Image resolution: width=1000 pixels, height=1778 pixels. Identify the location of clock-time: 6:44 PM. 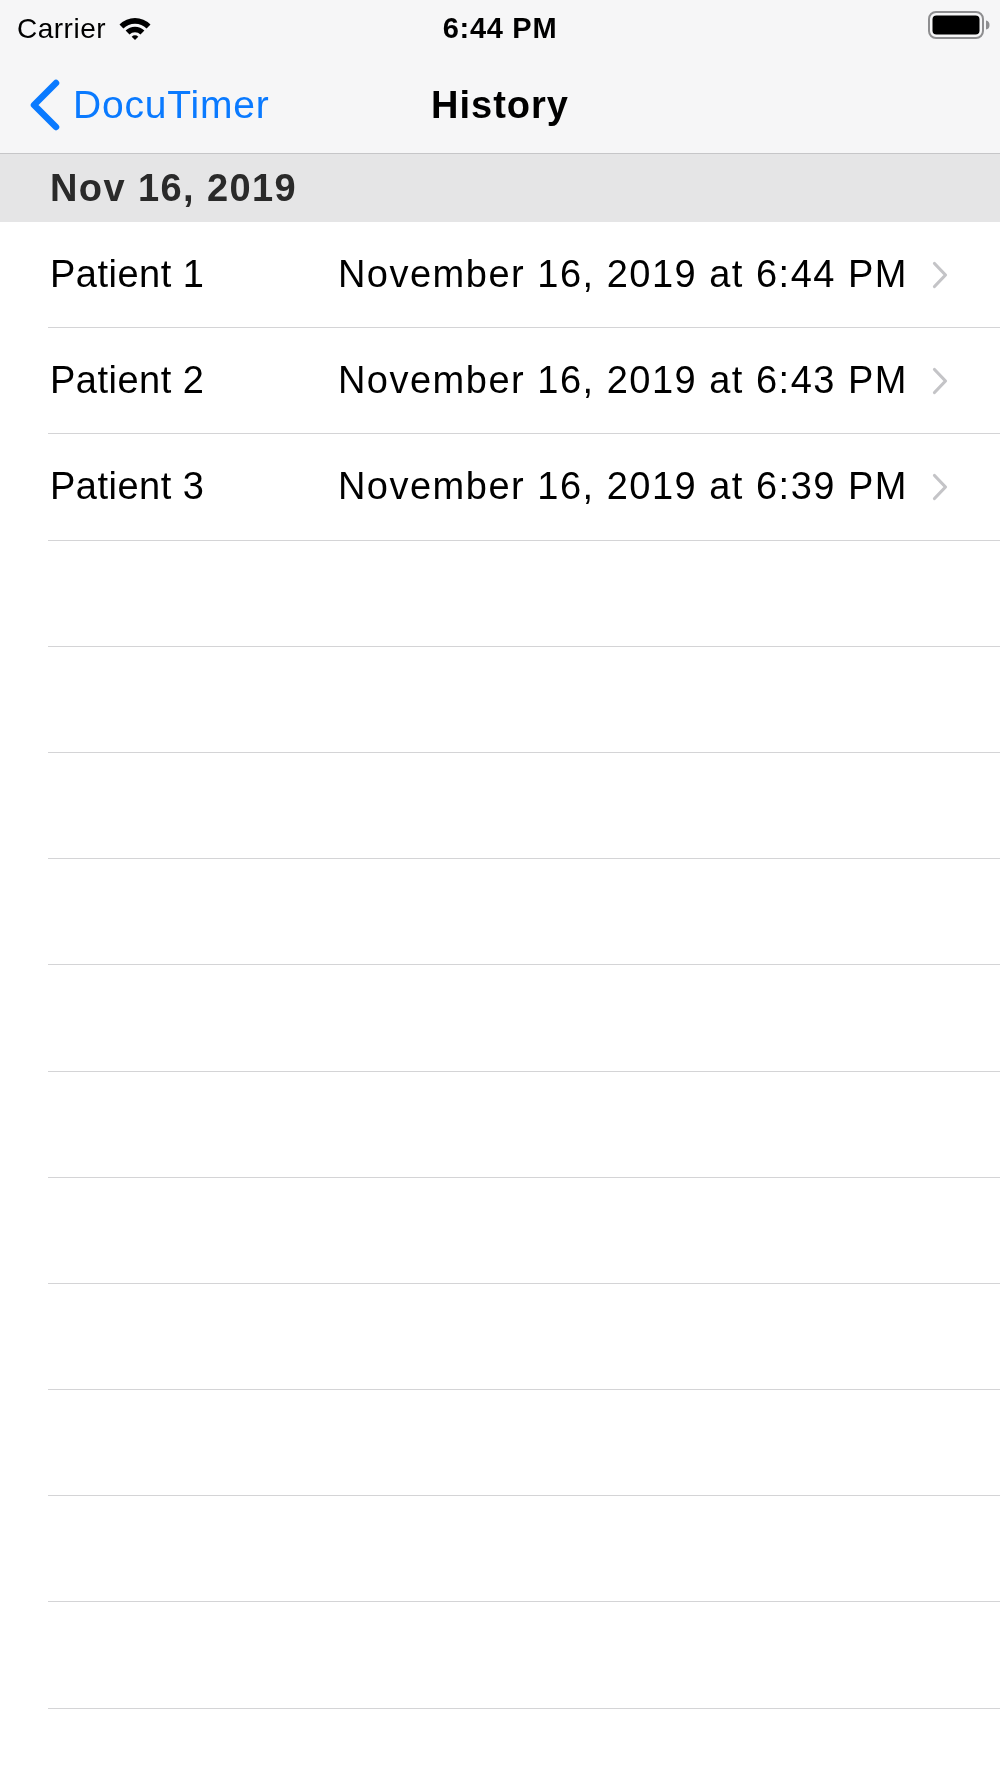
(500, 28).